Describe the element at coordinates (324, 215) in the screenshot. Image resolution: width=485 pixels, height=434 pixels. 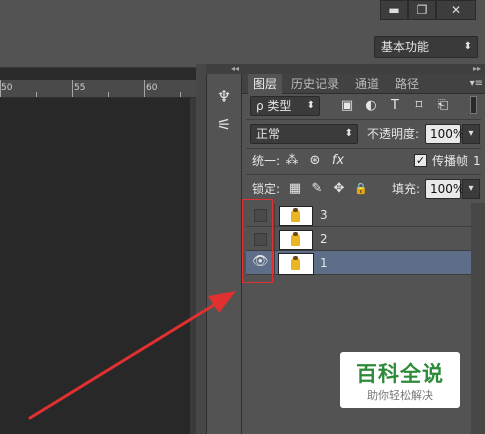
I see `layer-name: 3` at that location.